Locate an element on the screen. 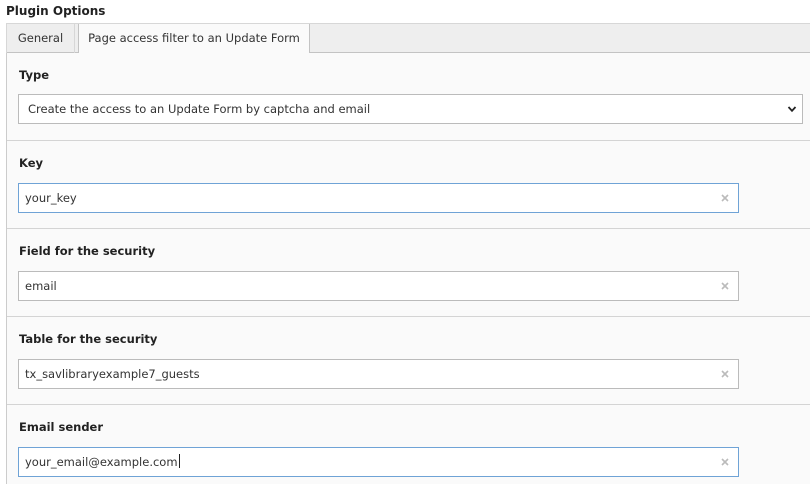  text-caret is located at coordinates (179, 461).